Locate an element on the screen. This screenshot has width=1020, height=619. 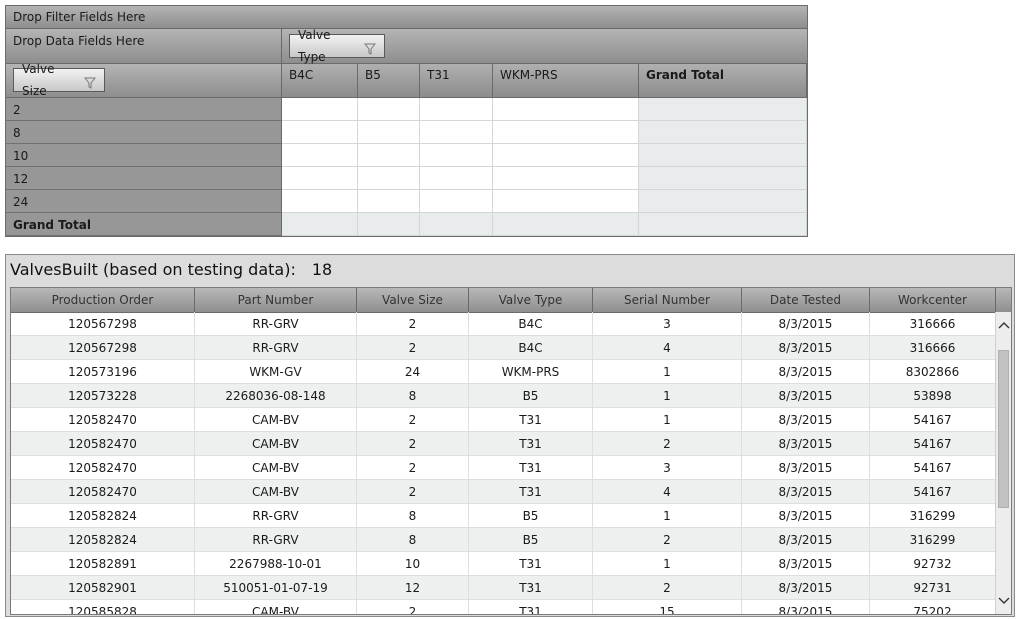
cell-valve-type: B4C is located at coordinates (531, 348).